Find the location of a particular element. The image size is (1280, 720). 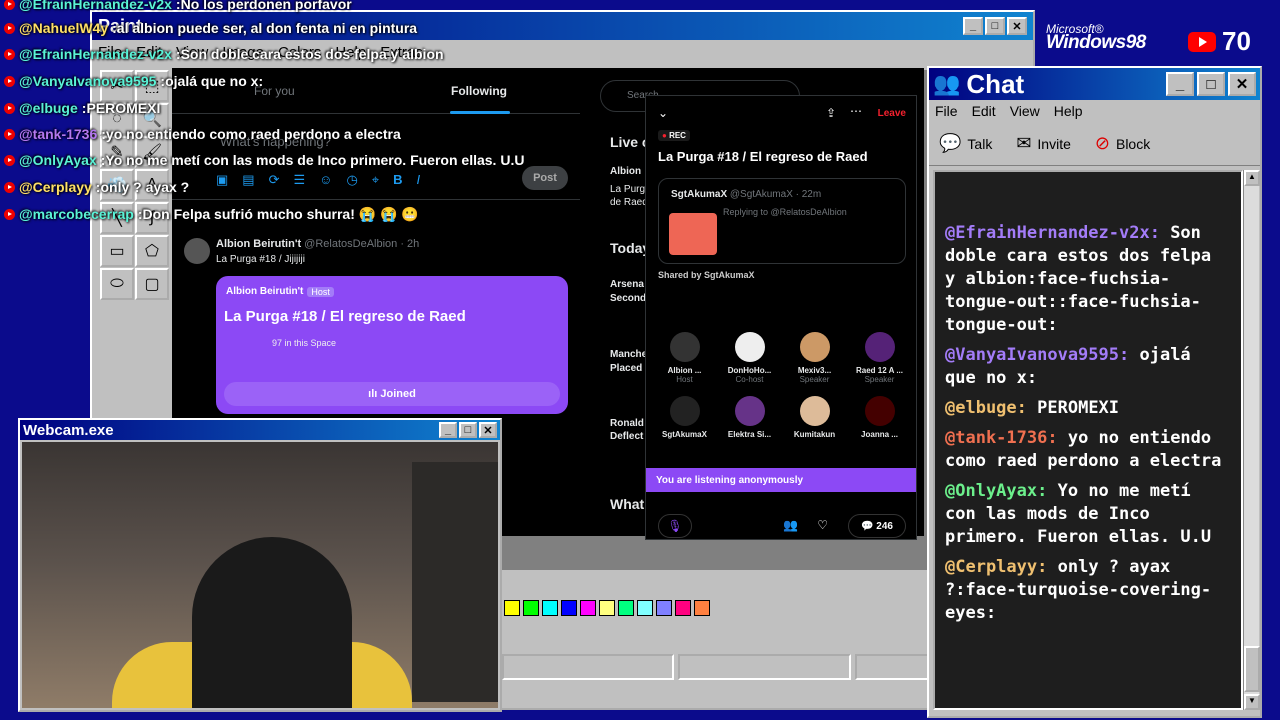

media-icon: ▣ is located at coordinates (222, 180).